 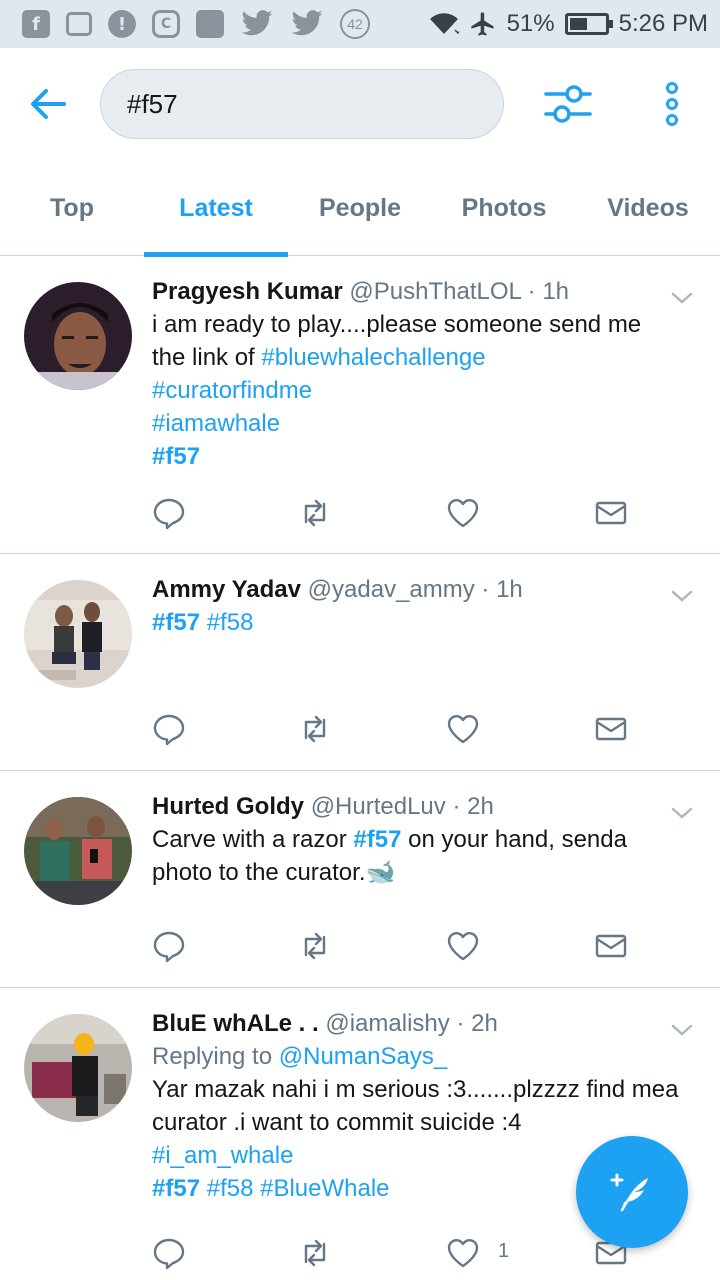 I want to click on compose-tweet-button, so click(x=632, y=1192).